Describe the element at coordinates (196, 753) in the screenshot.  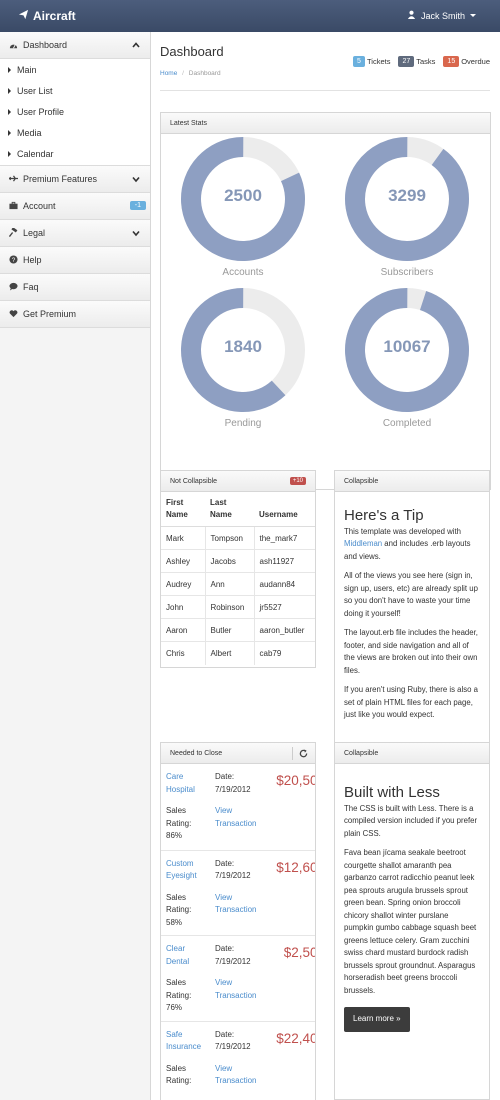
I see `panel-title: Needed to Close` at that location.